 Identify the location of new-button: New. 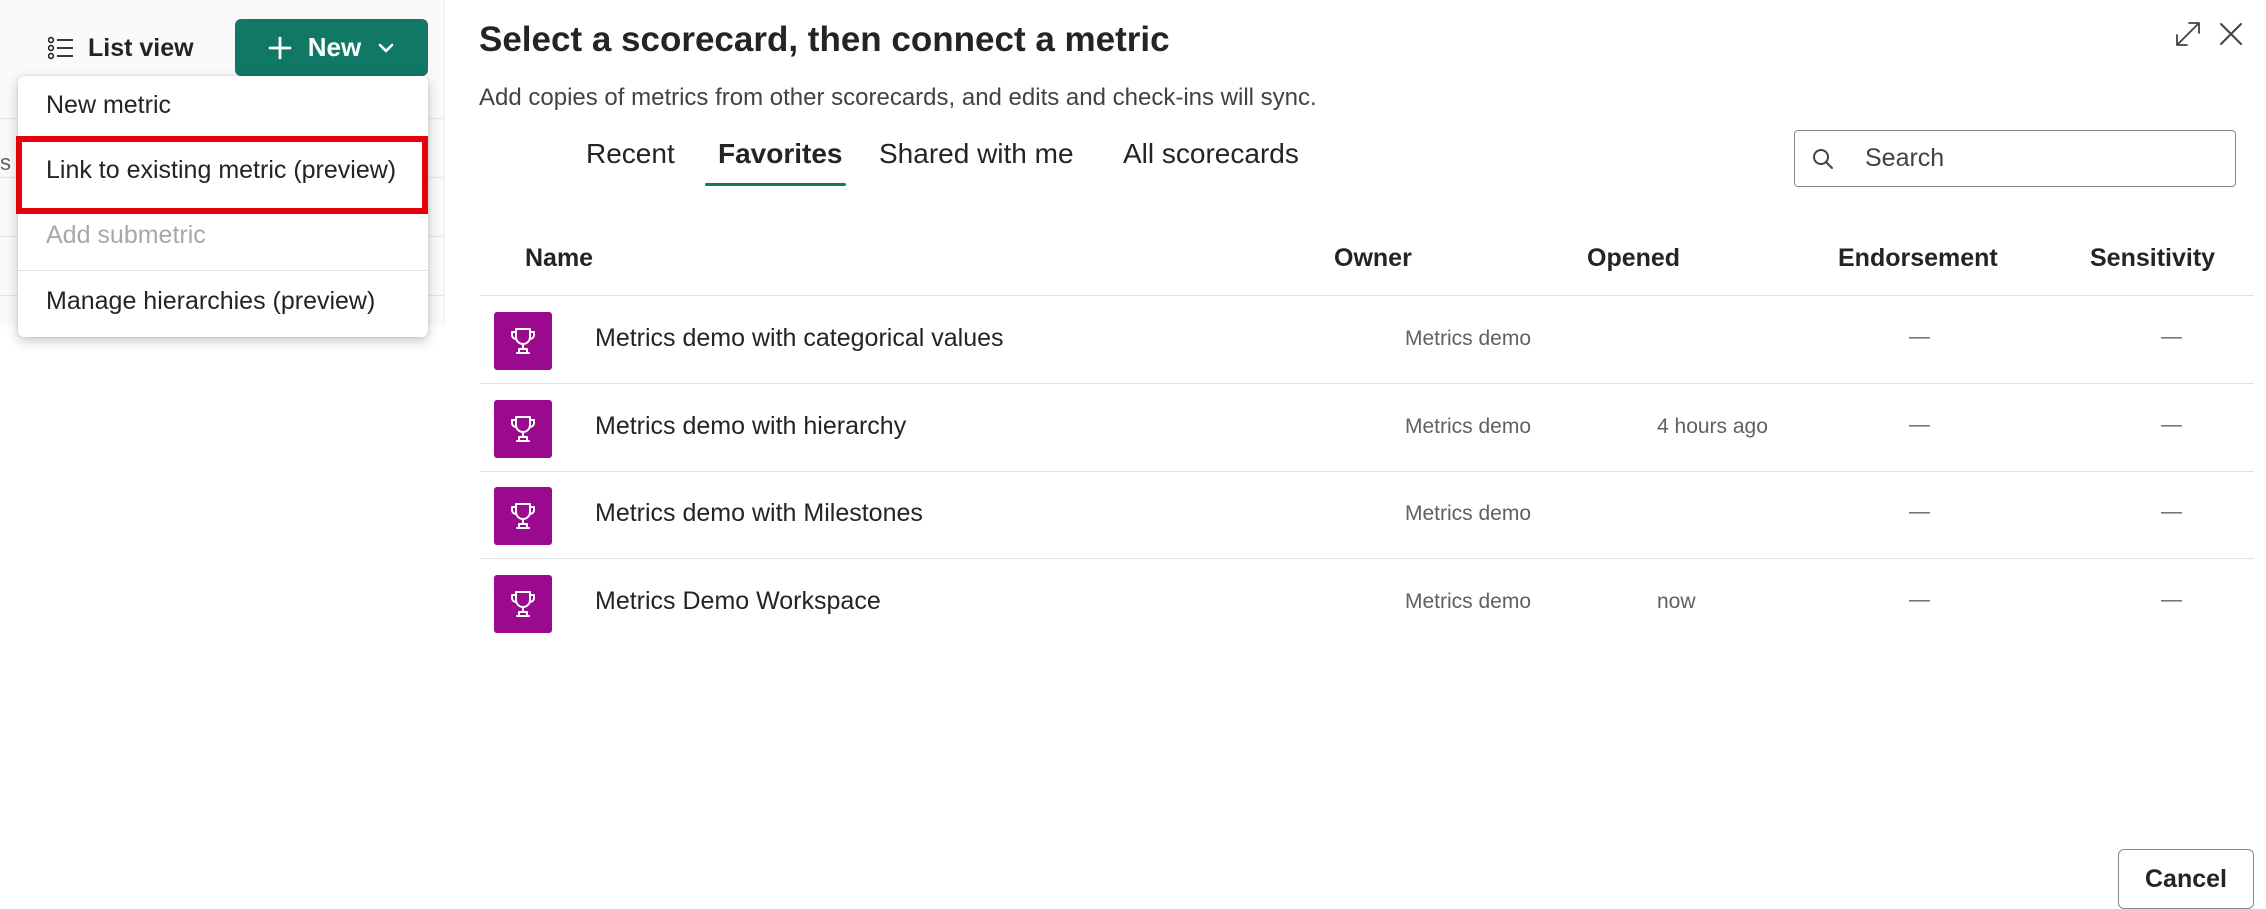
(331, 47).